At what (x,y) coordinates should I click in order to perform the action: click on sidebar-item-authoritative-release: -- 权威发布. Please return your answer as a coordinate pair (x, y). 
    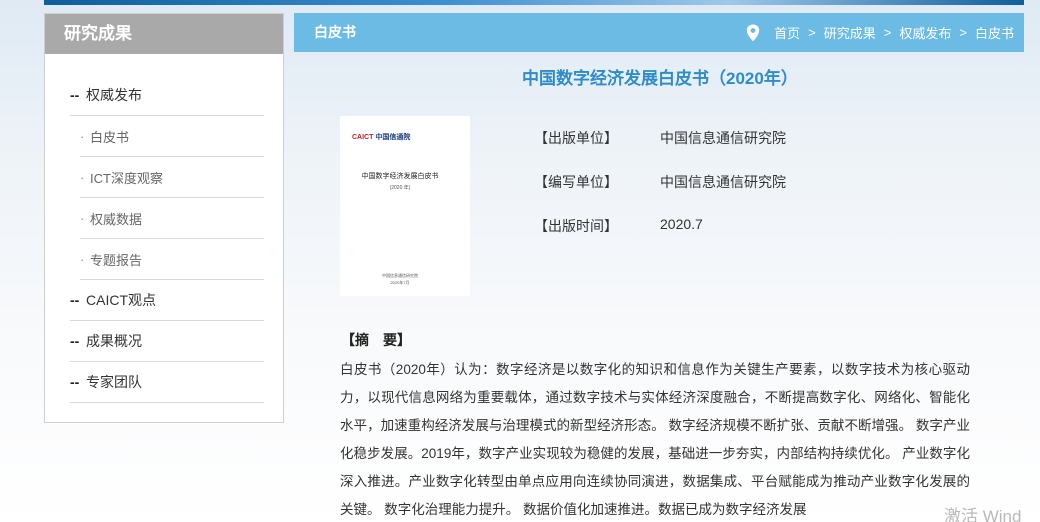
    Looking at the image, I should click on (167, 95).